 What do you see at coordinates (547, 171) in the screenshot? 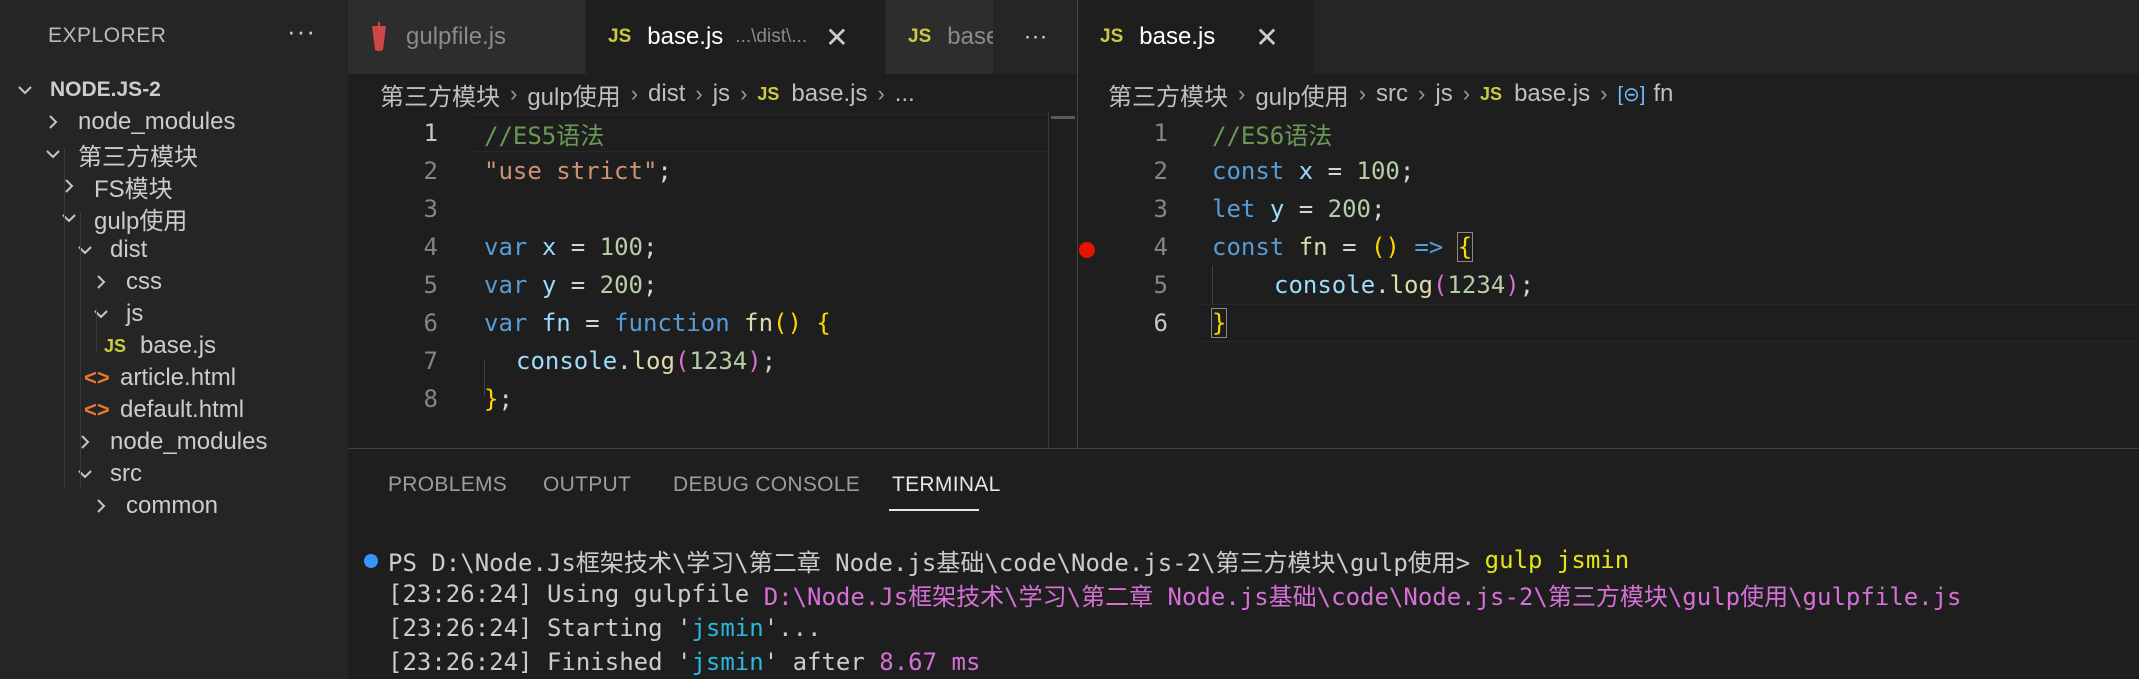
I see `code-line: 2 "use strict";` at bounding box center [547, 171].